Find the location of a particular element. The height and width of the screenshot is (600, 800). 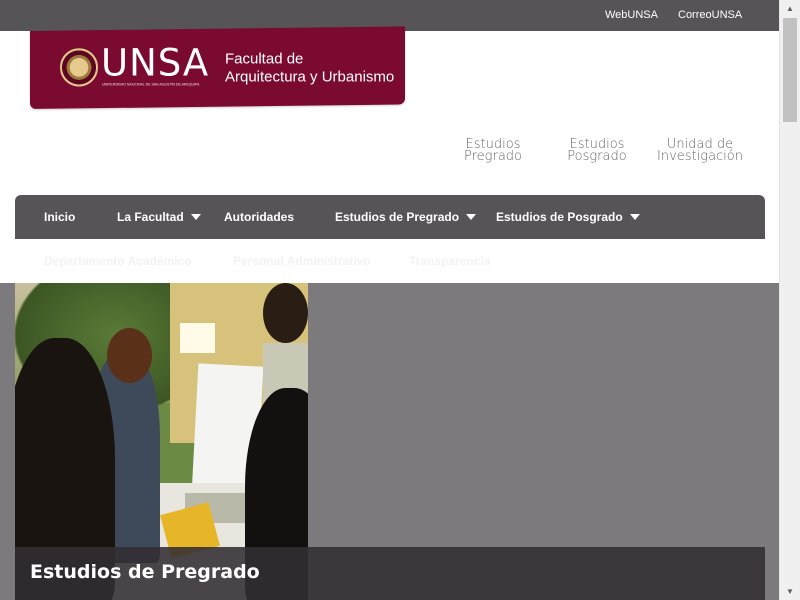

photo-window is located at coordinates (197, 338).